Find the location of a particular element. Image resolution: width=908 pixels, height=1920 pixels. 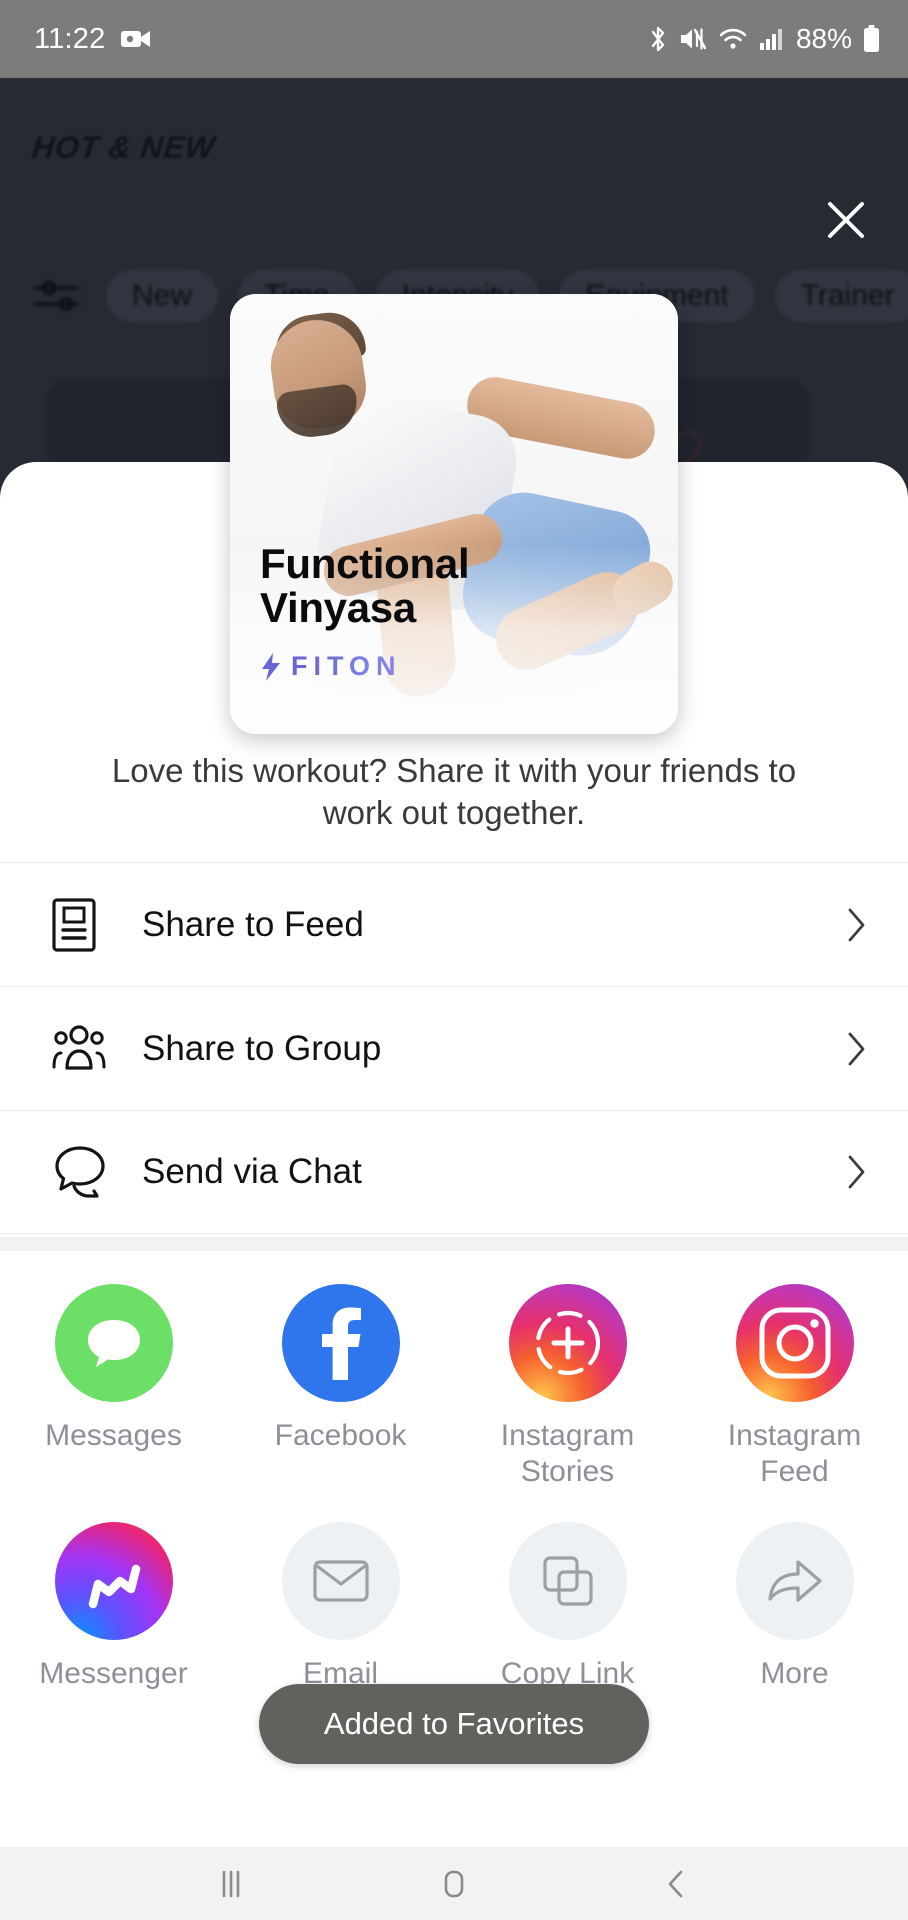

send-via-chat-label: Send via Chat is located at coordinates (252, 1171).